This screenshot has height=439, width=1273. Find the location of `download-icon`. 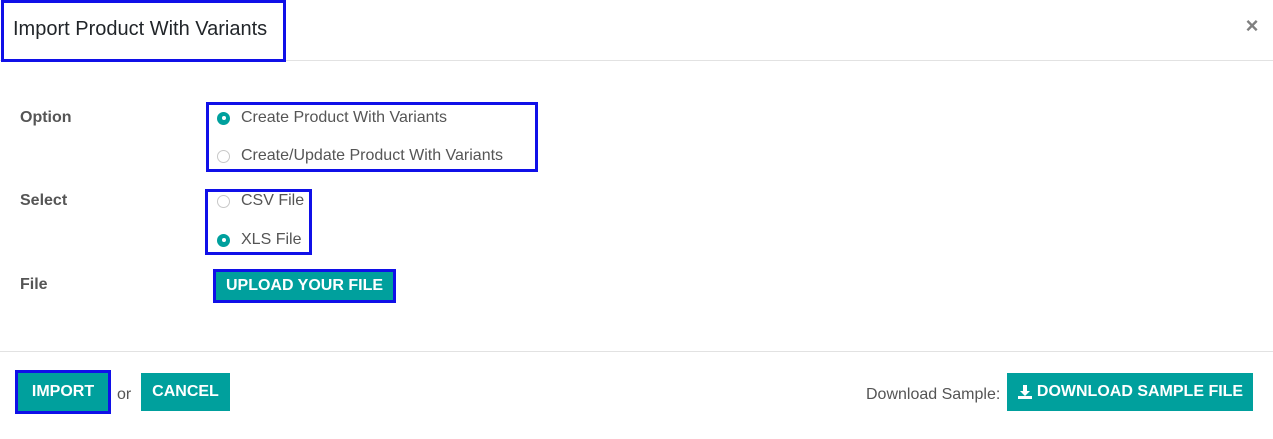

download-icon is located at coordinates (1024, 392).